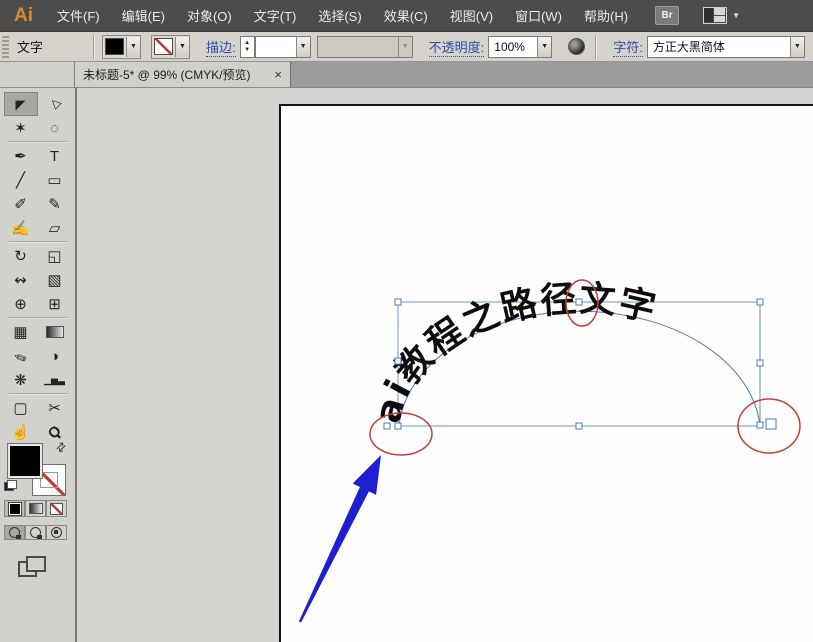 Image resolution: width=813 pixels, height=642 pixels. Describe the element at coordinates (115, 46) in the screenshot. I see `fill-color-swatch` at that location.